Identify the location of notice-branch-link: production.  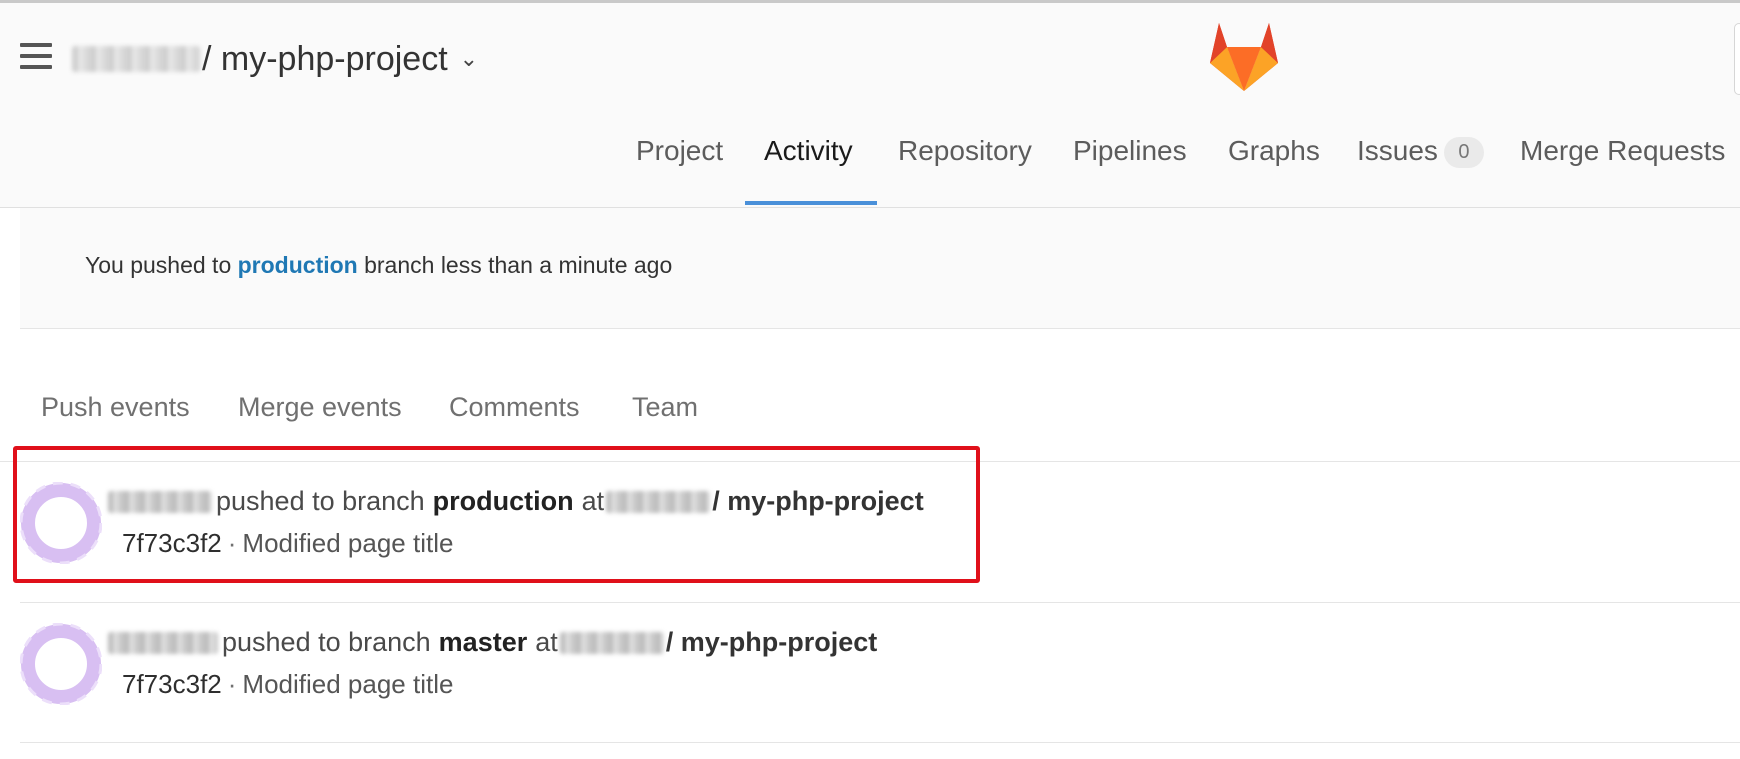
(298, 265).